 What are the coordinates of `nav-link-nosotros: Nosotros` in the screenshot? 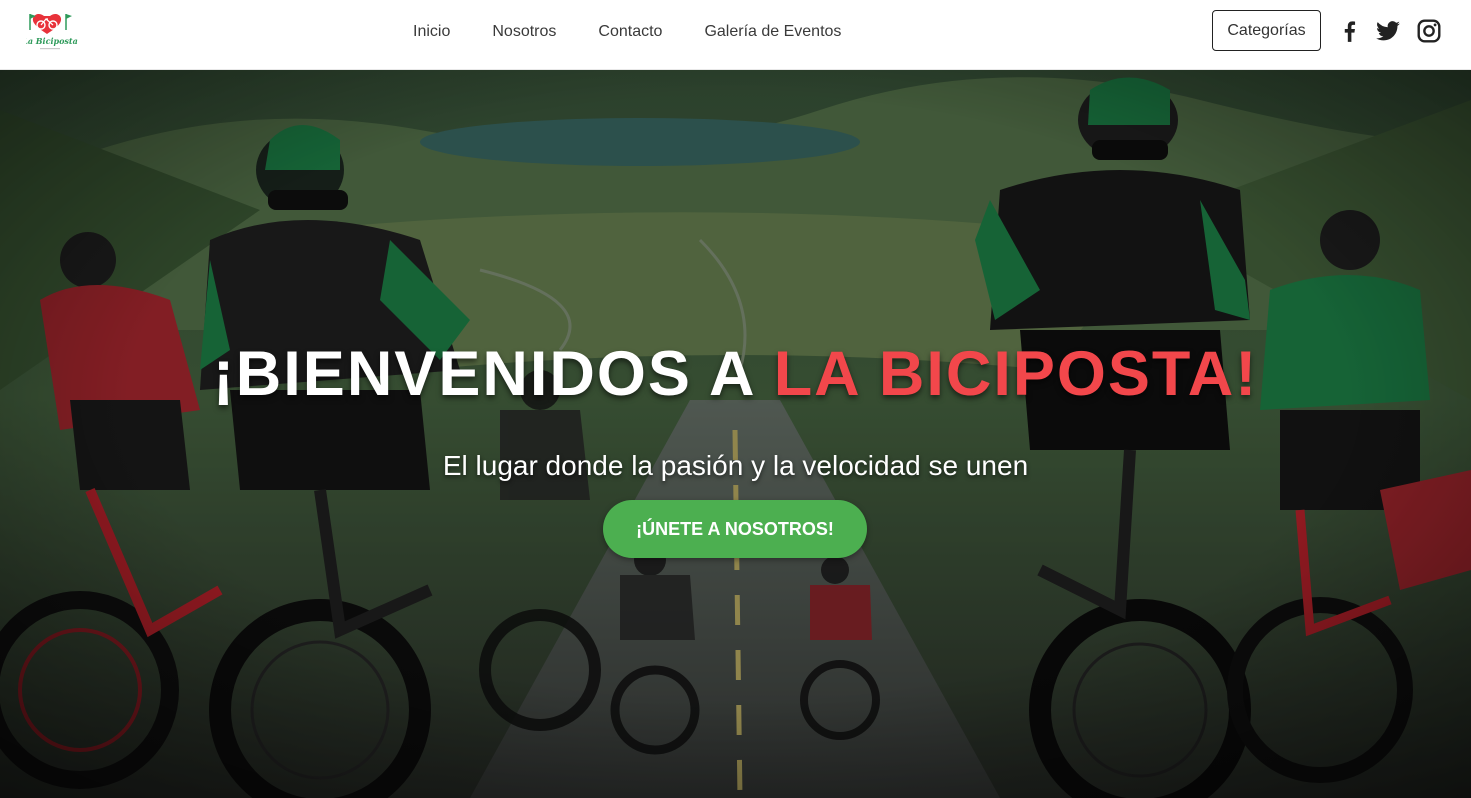 It's located at (524, 32).